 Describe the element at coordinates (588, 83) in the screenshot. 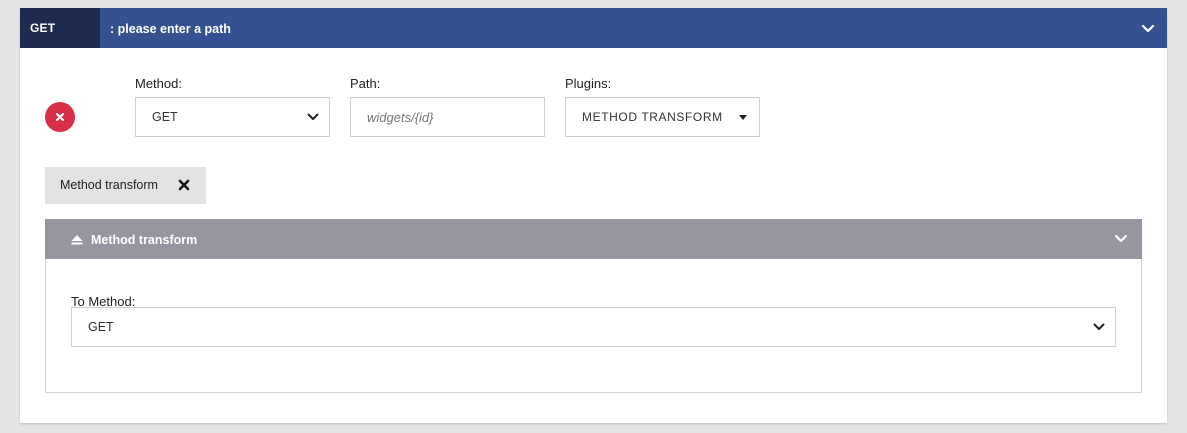

I see `plugins-label: Plugins:` at that location.